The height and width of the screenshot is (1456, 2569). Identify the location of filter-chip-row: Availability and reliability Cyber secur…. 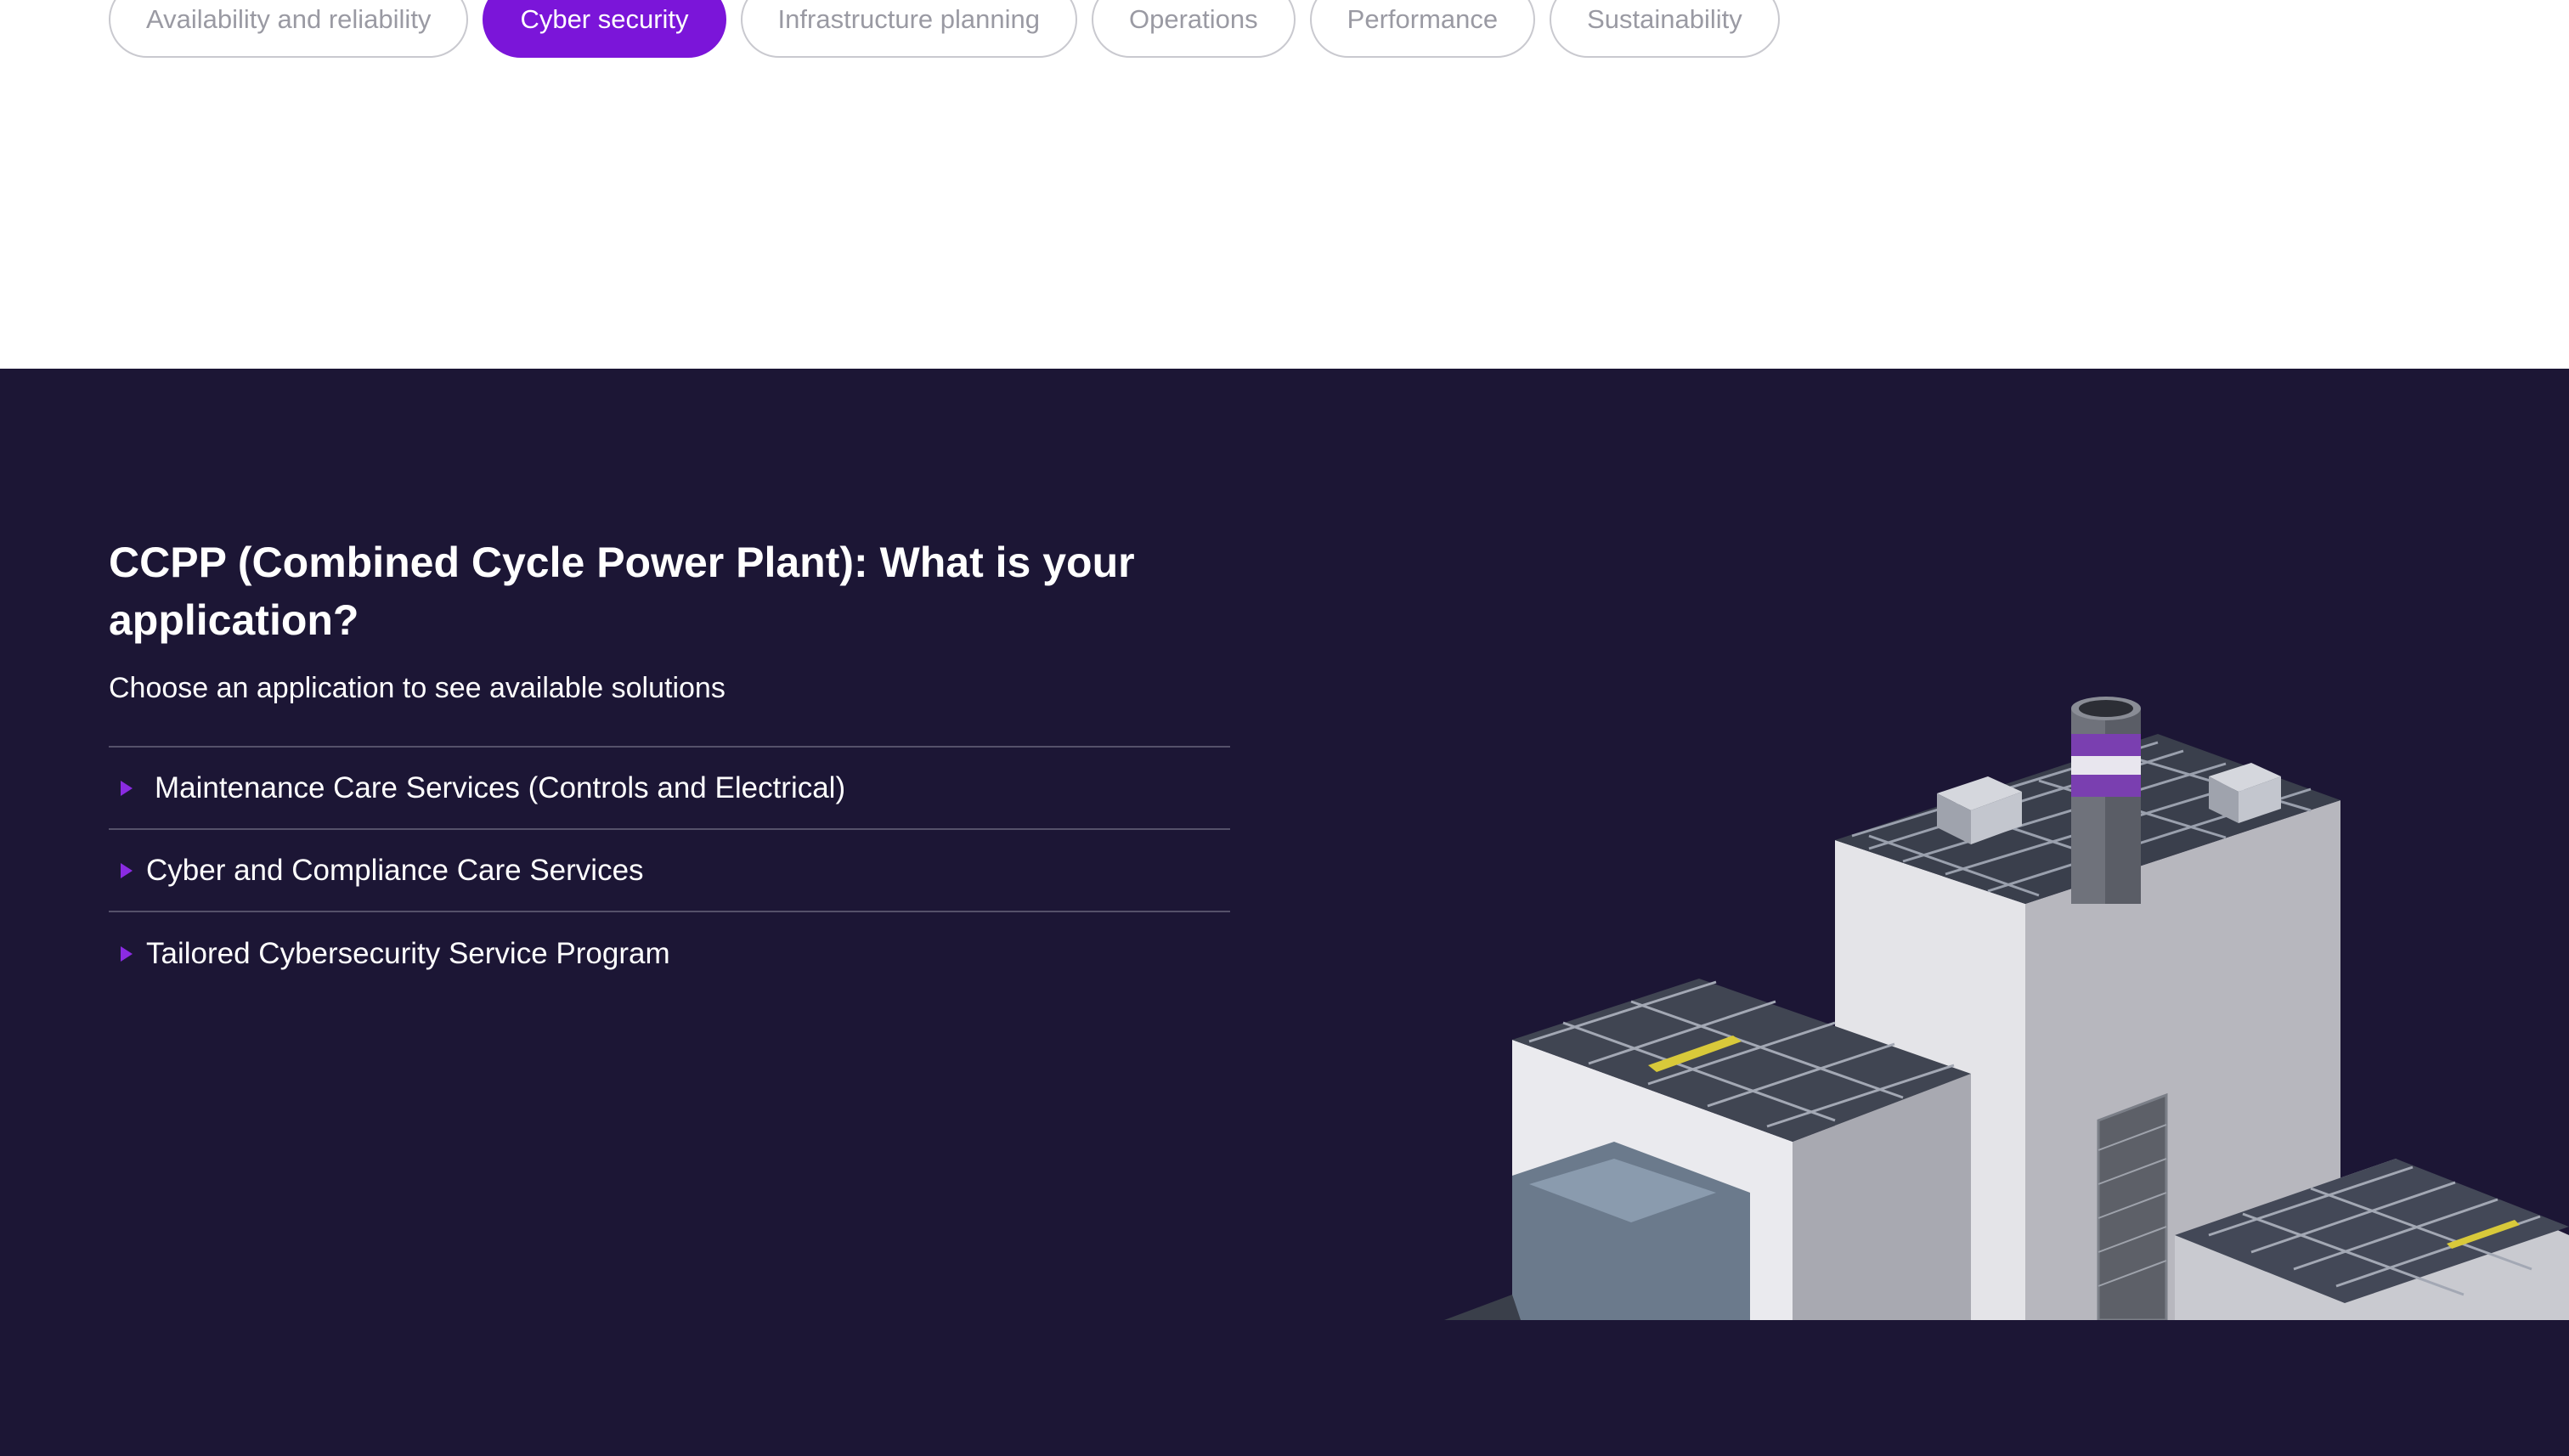
(944, 29).